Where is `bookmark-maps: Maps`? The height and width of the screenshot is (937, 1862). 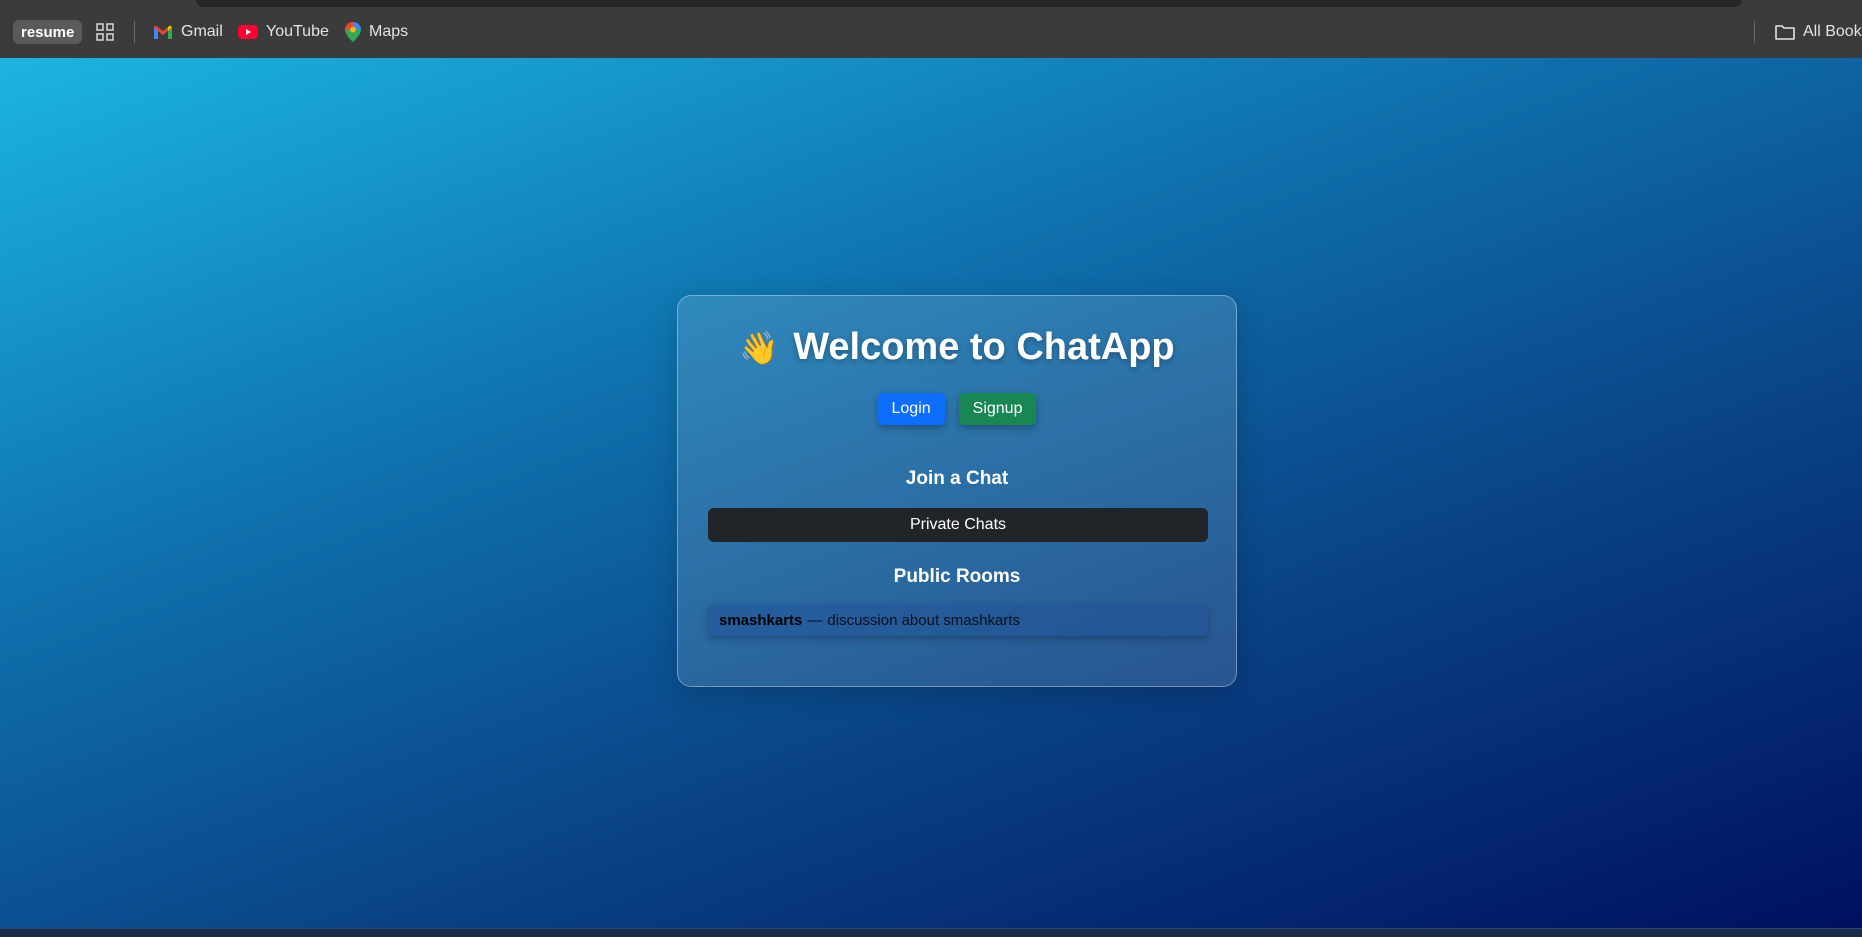
bookmark-maps: Maps is located at coordinates (376, 32).